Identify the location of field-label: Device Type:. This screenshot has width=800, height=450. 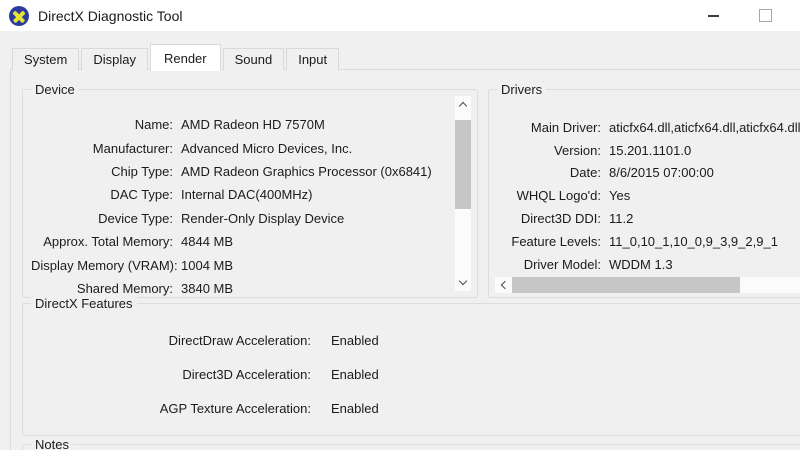
(135, 218).